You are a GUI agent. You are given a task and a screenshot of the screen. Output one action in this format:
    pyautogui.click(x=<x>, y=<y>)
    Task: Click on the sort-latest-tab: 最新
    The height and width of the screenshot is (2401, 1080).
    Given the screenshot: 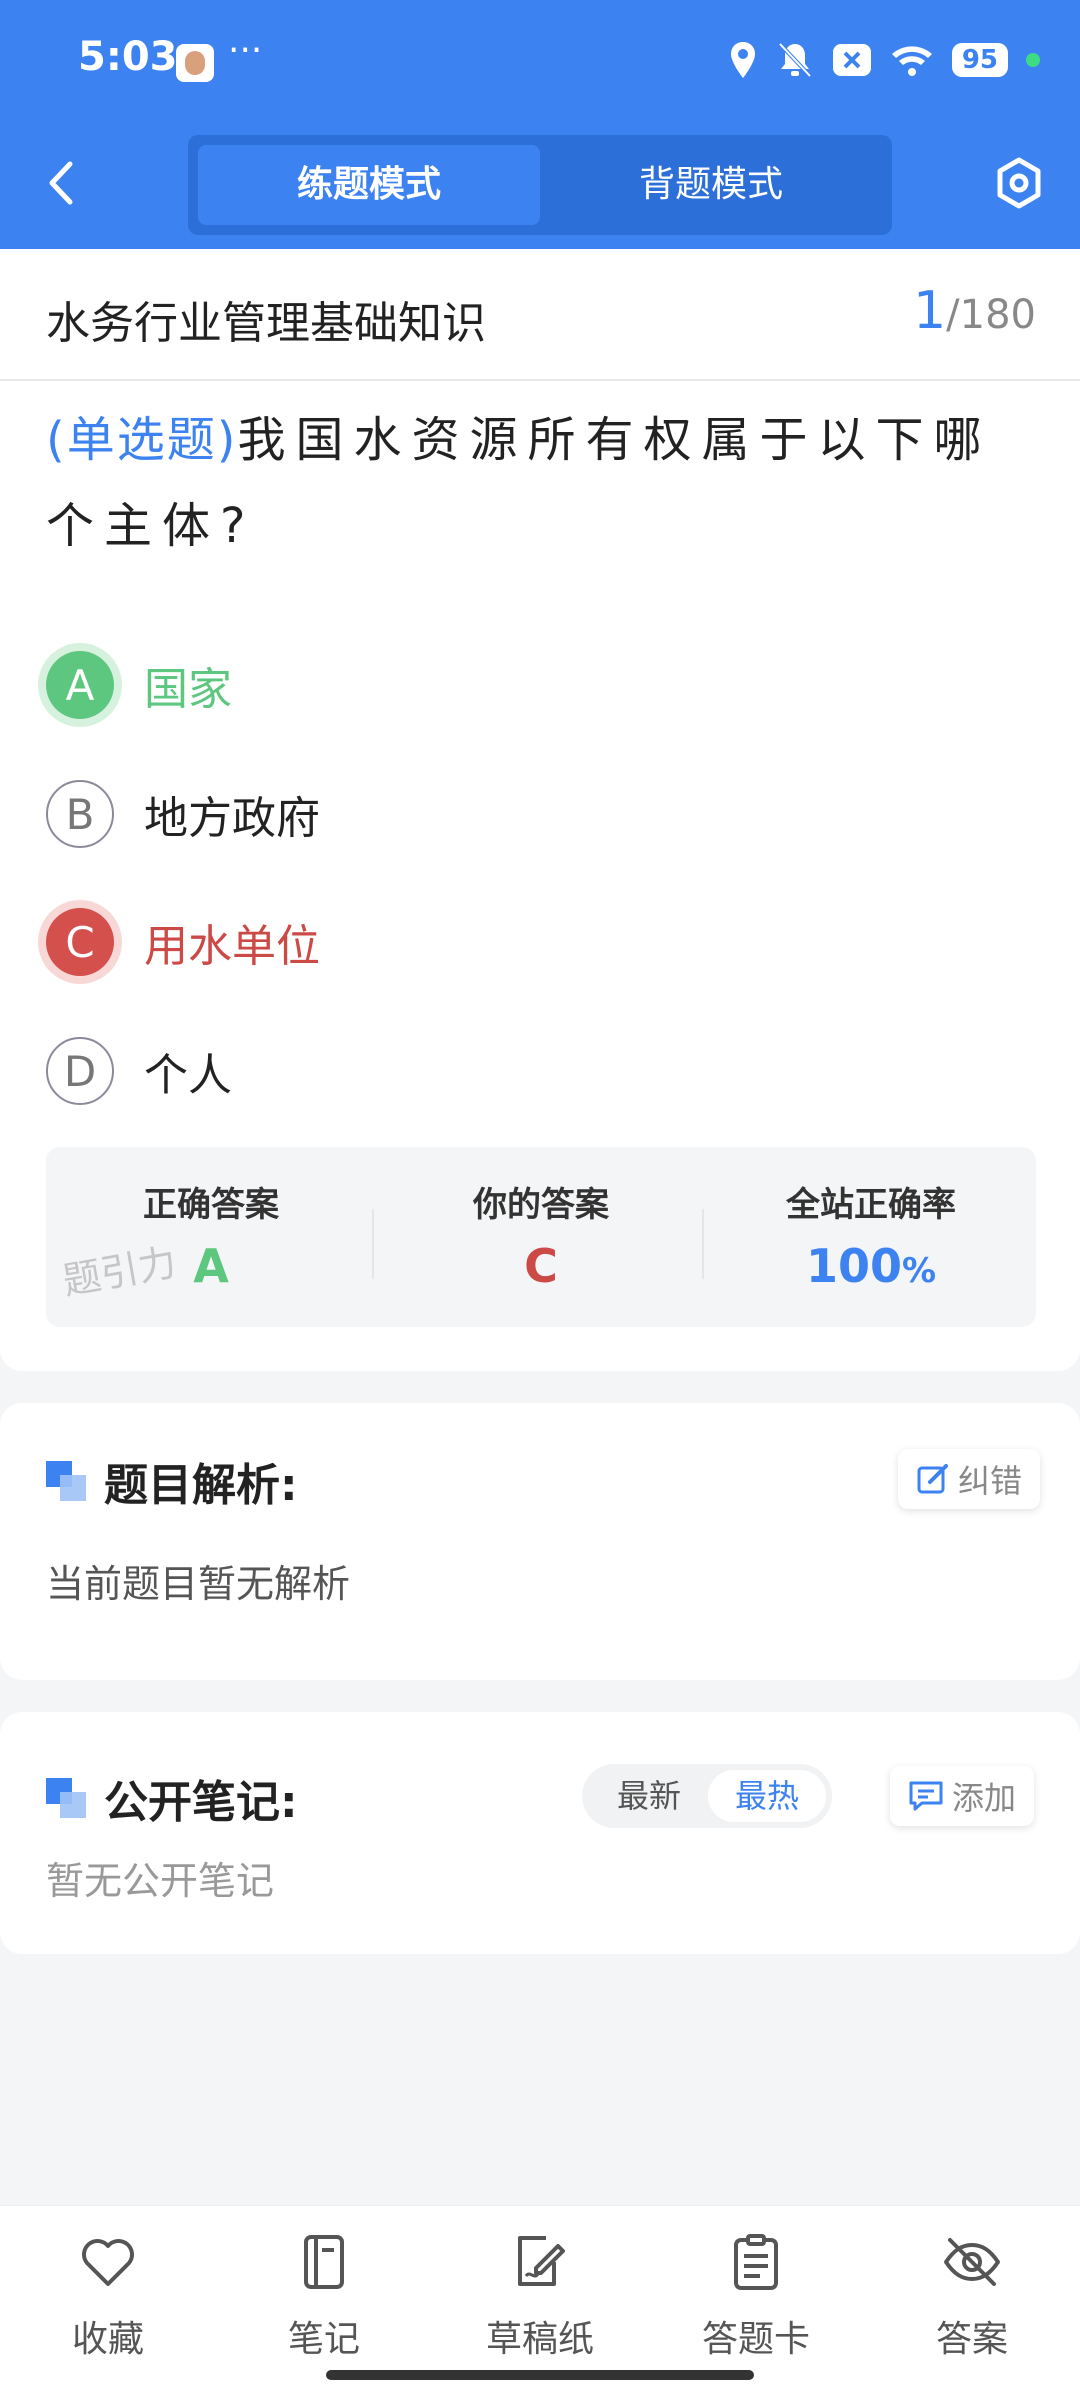 What is the action you would take?
    pyautogui.click(x=649, y=1796)
    